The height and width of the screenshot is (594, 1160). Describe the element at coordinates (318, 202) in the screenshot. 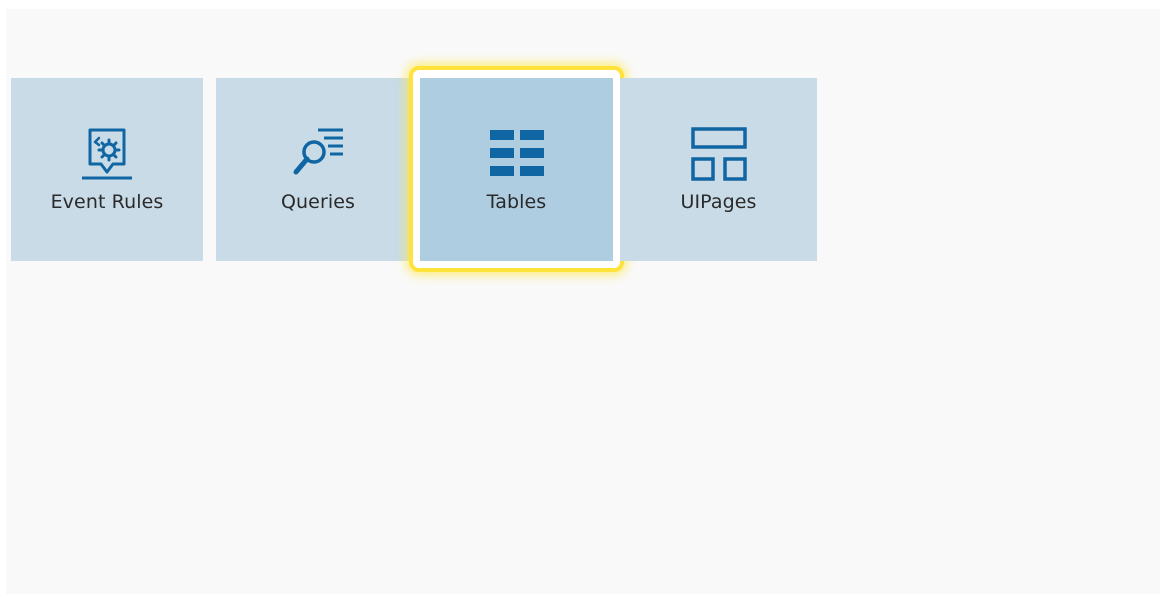

I see `queries-label: Queries` at that location.